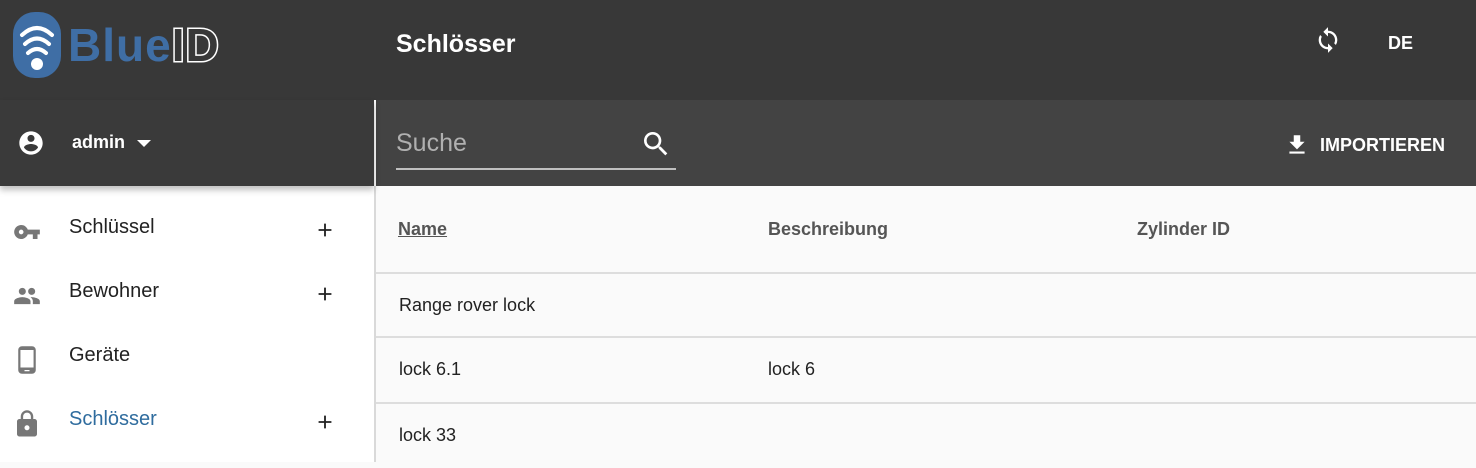 Image resolution: width=1476 pixels, height=468 pixels. Describe the element at coordinates (1297, 144) in the screenshot. I see `download-icon` at that location.